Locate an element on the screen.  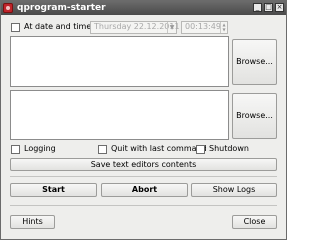
maximize-icon: □ is located at coordinates (268, 7).